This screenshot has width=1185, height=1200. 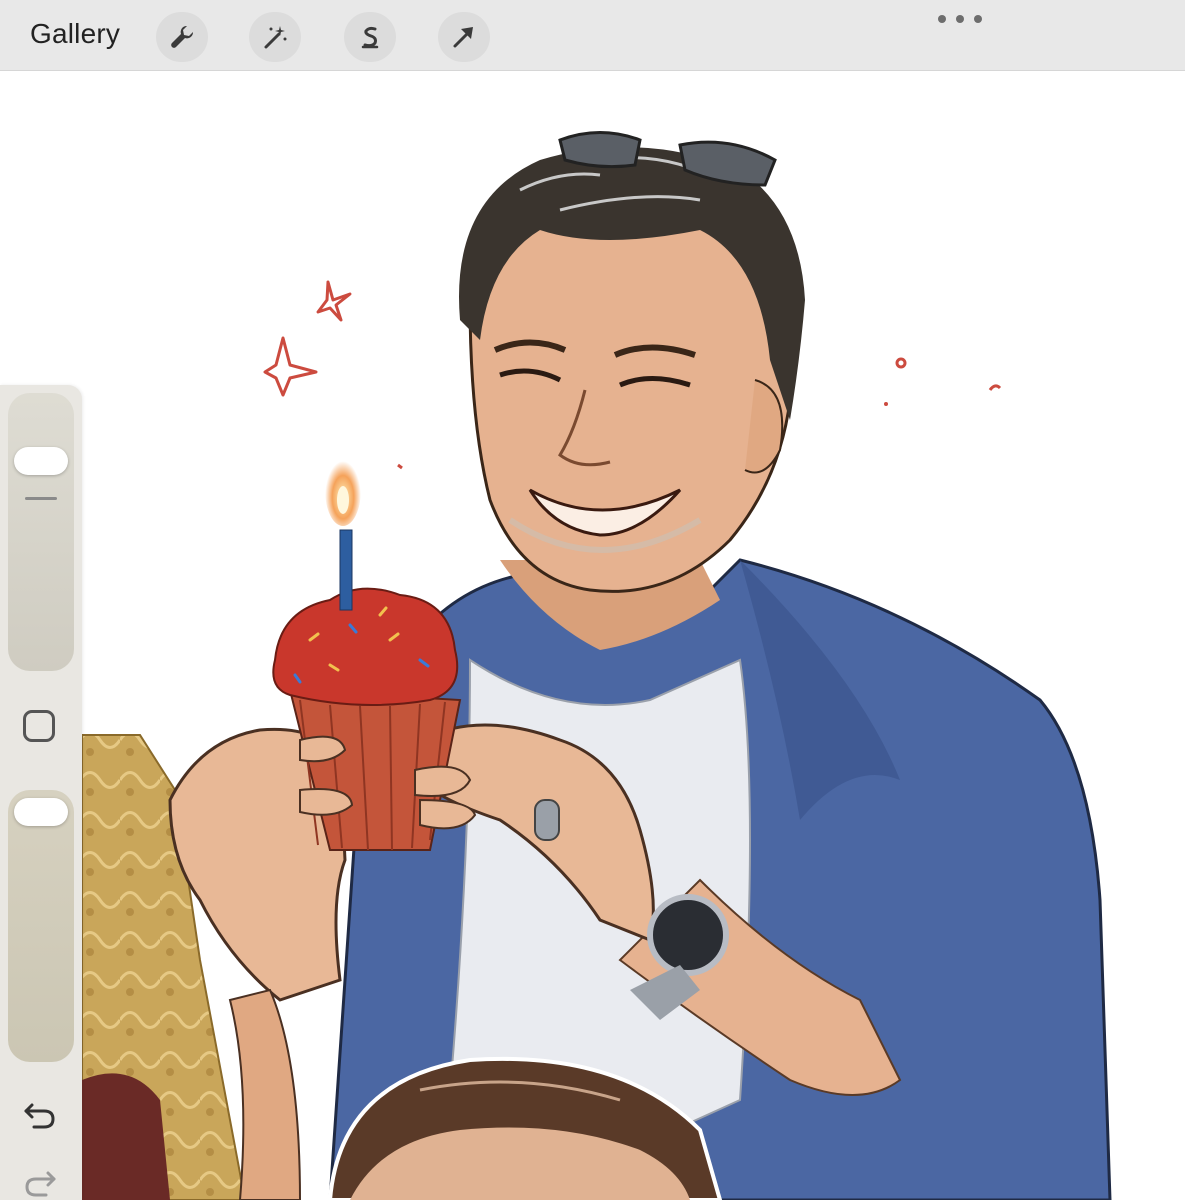 I want to click on wrench-icon, so click(x=182, y=36).